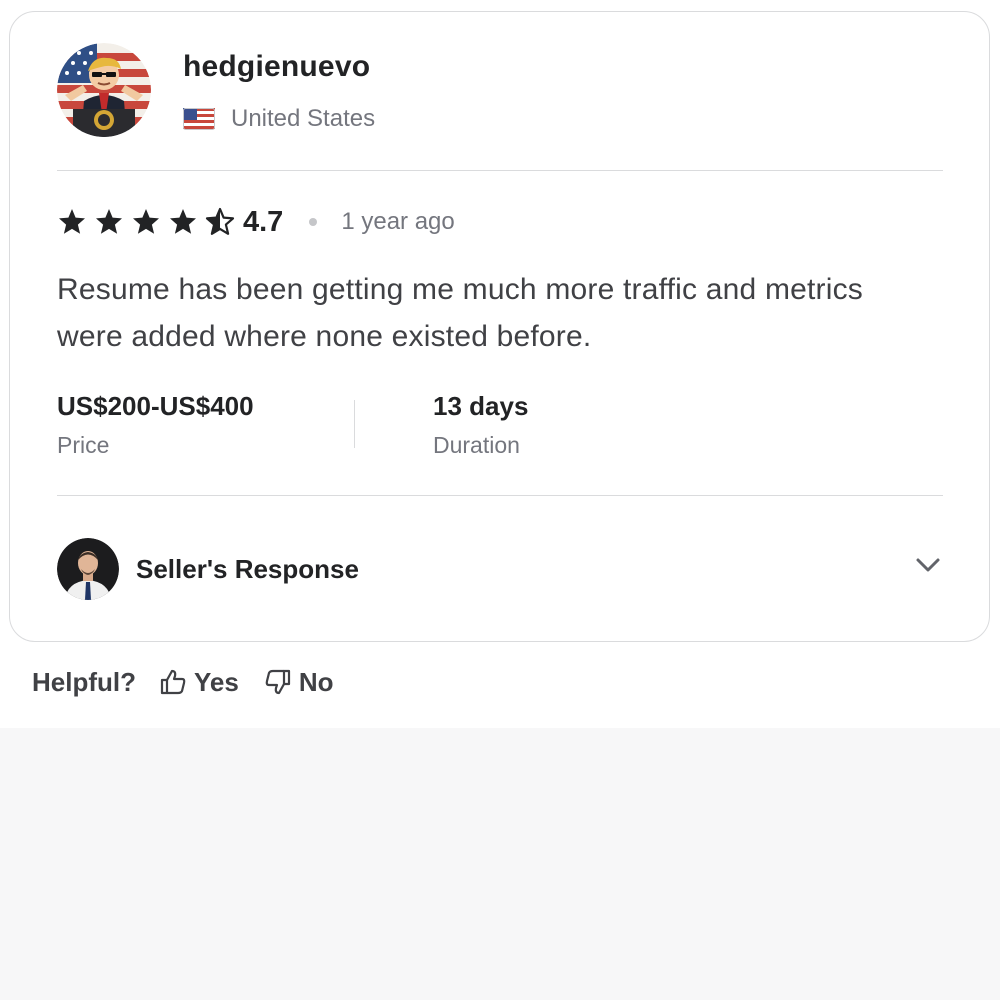 This screenshot has width=1000, height=1000. I want to click on meta-divider, so click(354, 424).